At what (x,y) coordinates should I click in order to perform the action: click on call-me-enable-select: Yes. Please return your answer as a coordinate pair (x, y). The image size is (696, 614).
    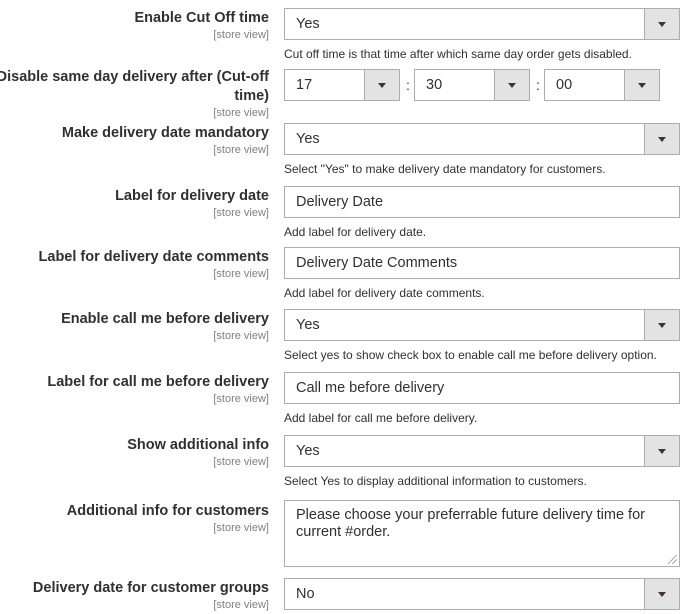
    Looking at the image, I should click on (482, 325).